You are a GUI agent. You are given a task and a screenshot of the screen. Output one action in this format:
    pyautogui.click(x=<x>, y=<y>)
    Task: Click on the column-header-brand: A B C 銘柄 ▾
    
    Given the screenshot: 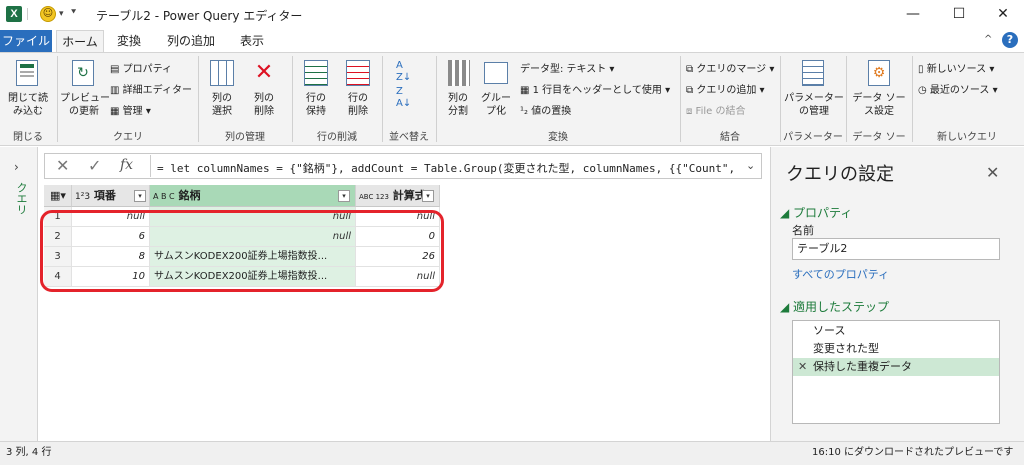 What is the action you would take?
    pyautogui.click(x=253, y=196)
    